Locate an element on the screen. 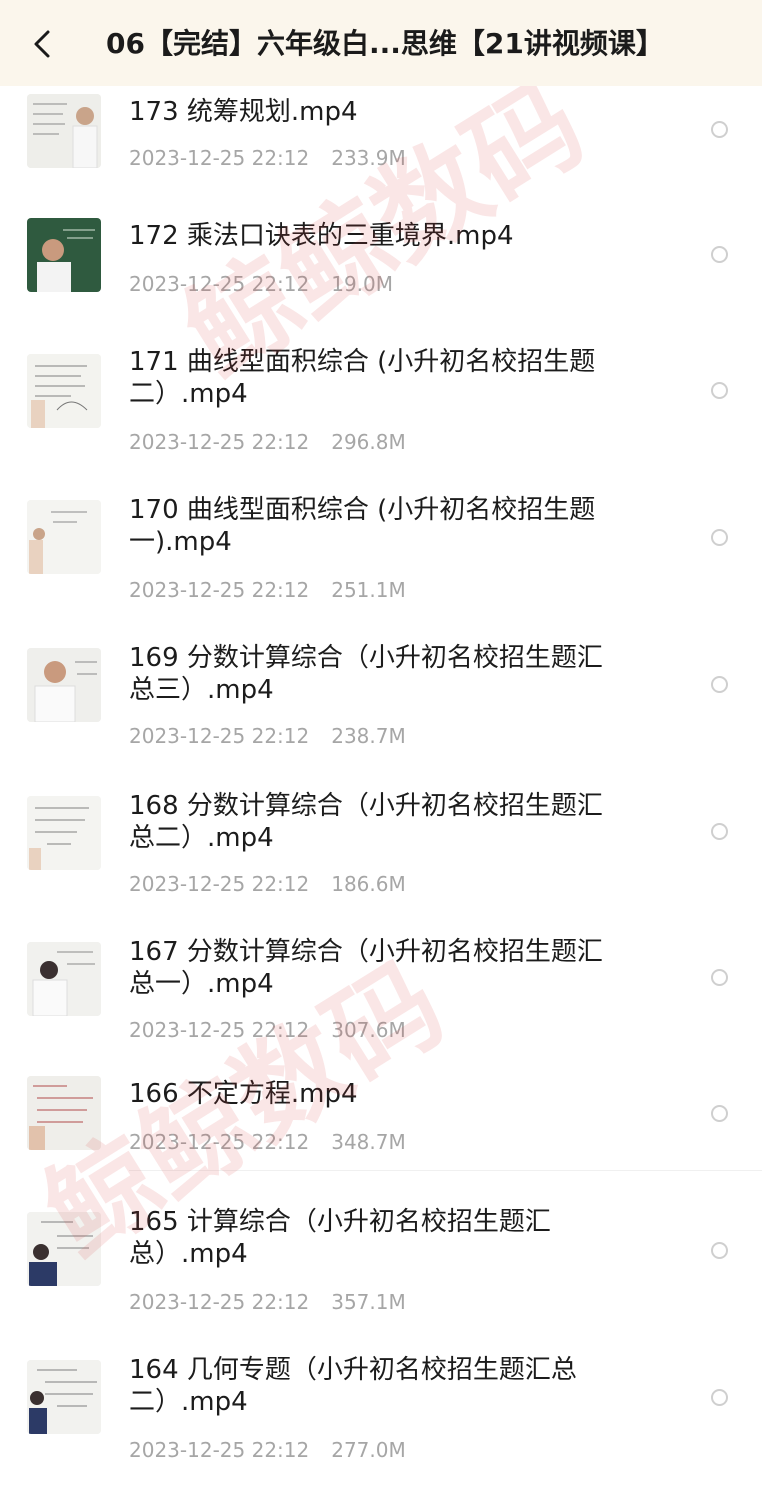  file-meta: 2023-12-25 22:12 233.9M is located at coordinates (369, 158).